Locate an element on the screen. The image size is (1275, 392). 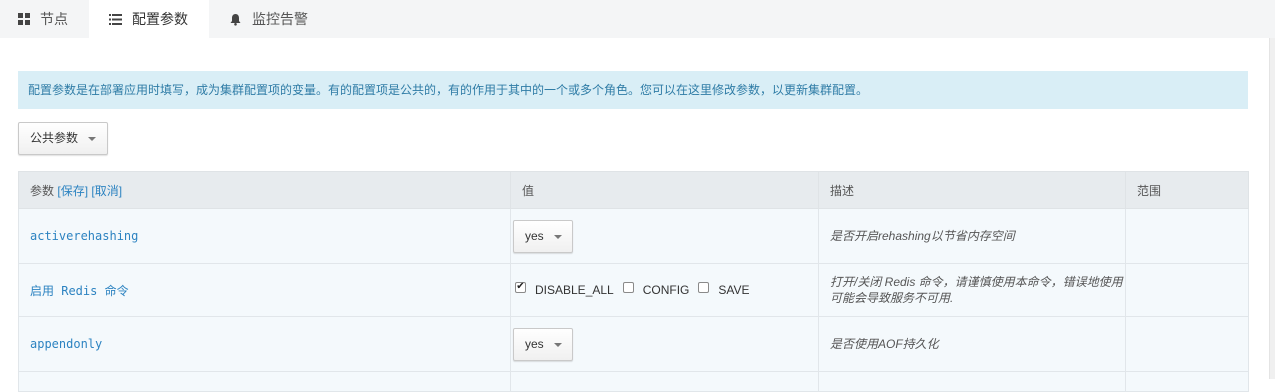
param-description: 是否开启rehashing以节省内存空间 is located at coordinates (972, 236).